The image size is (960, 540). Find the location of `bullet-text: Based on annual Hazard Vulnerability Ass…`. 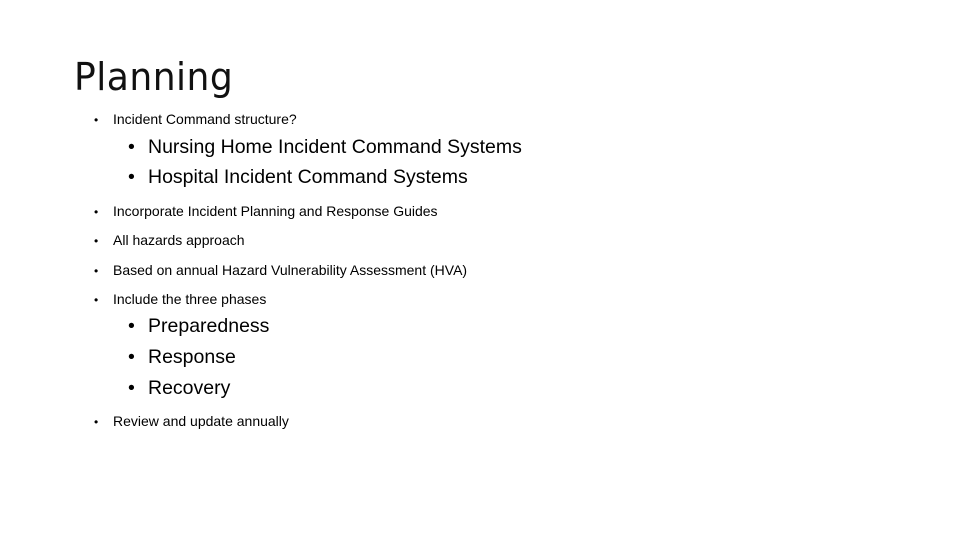

bullet-text: Based on annual Hazard Vulnerability Ass… is located at coordinates (290, 270).